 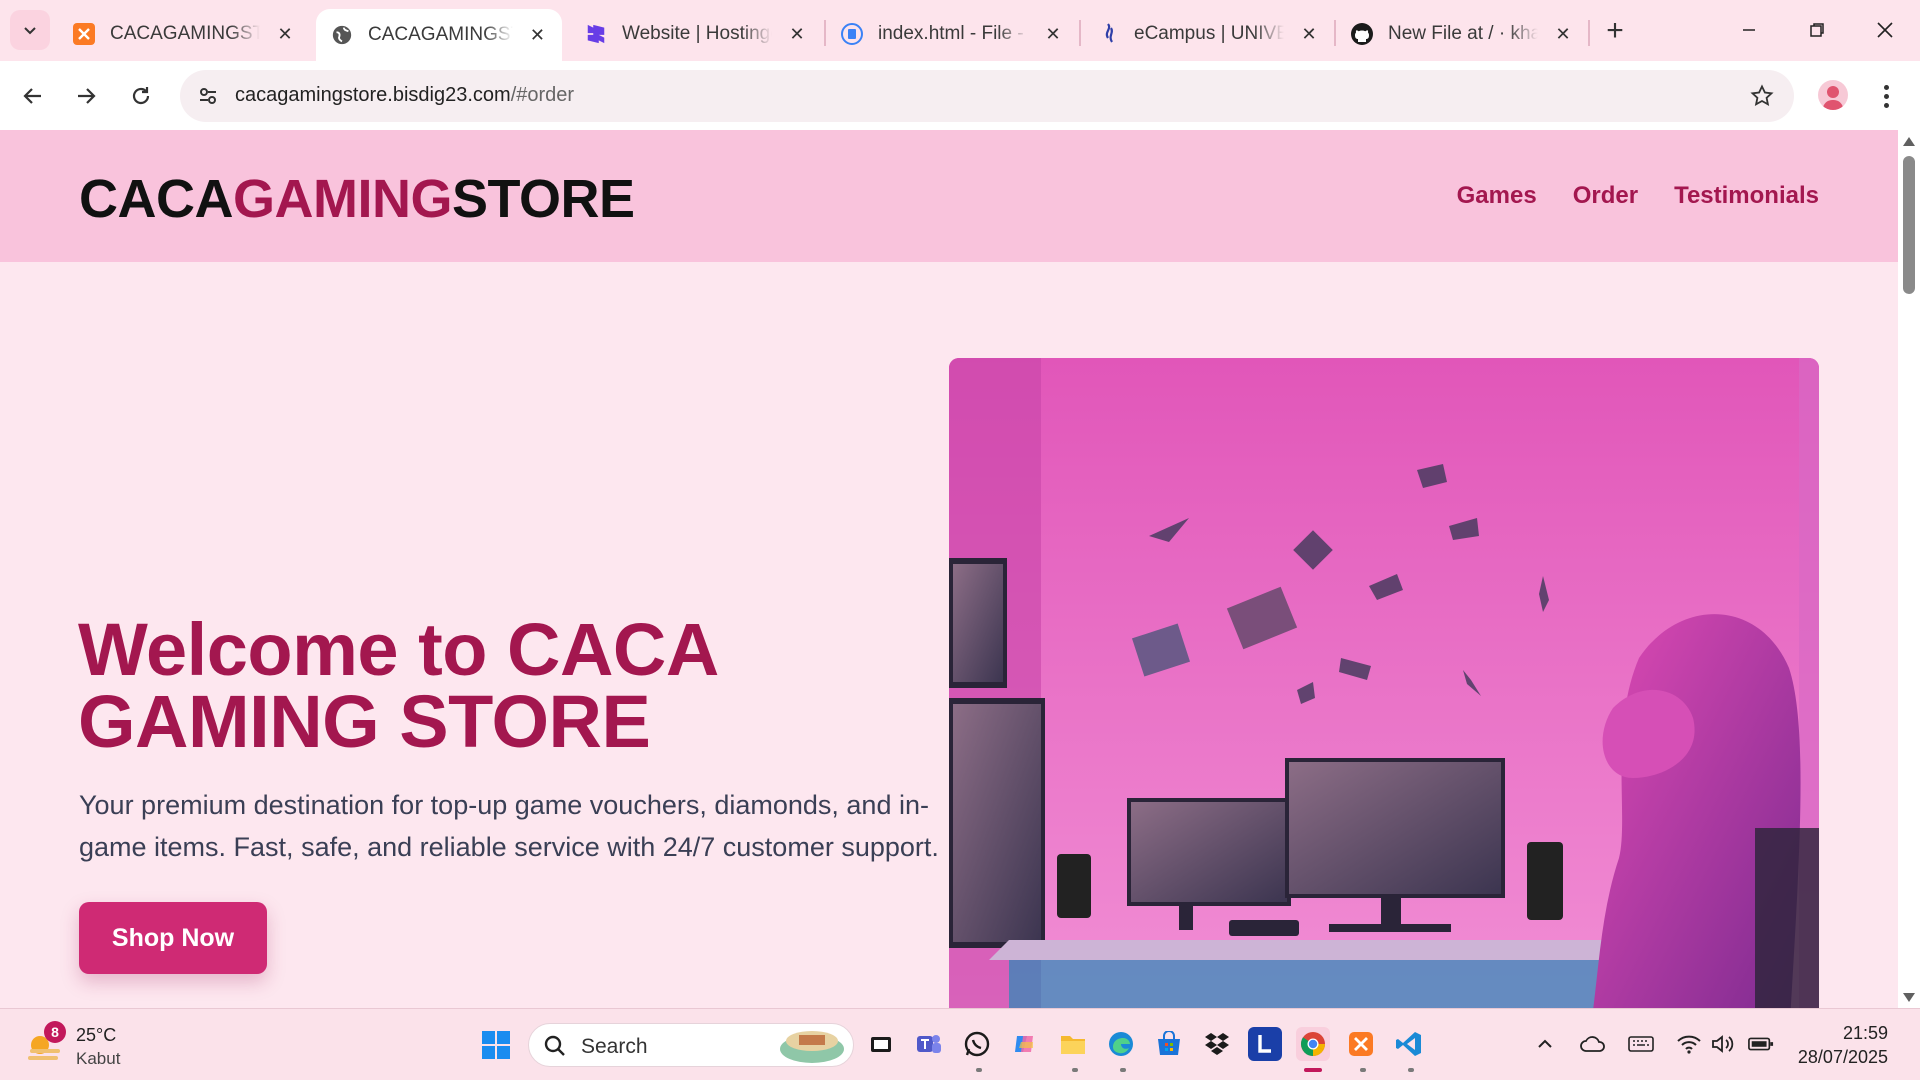 I want to click on arrow-right-icon, so click(x=87, y=96).